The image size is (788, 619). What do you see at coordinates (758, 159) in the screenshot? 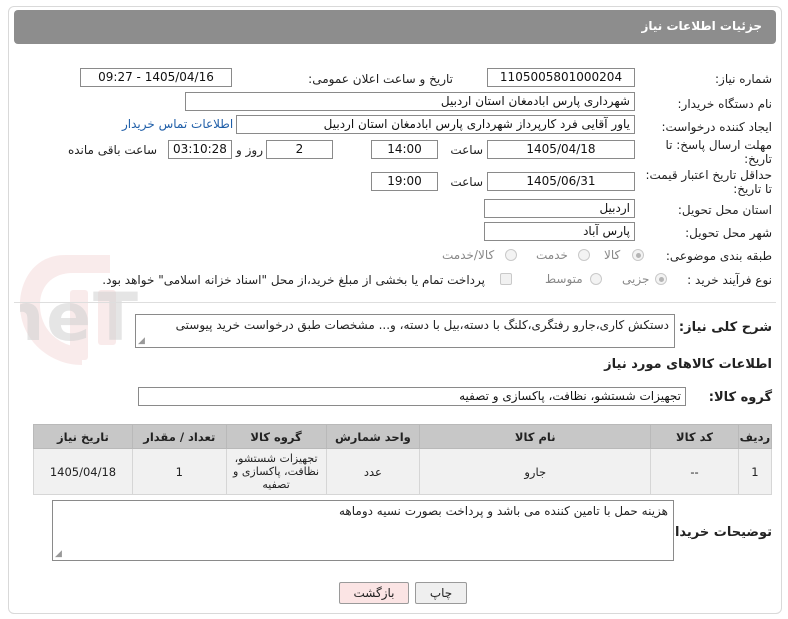
I see `deadline-label-date: تاریخ:` at bounding box center [758, 159].